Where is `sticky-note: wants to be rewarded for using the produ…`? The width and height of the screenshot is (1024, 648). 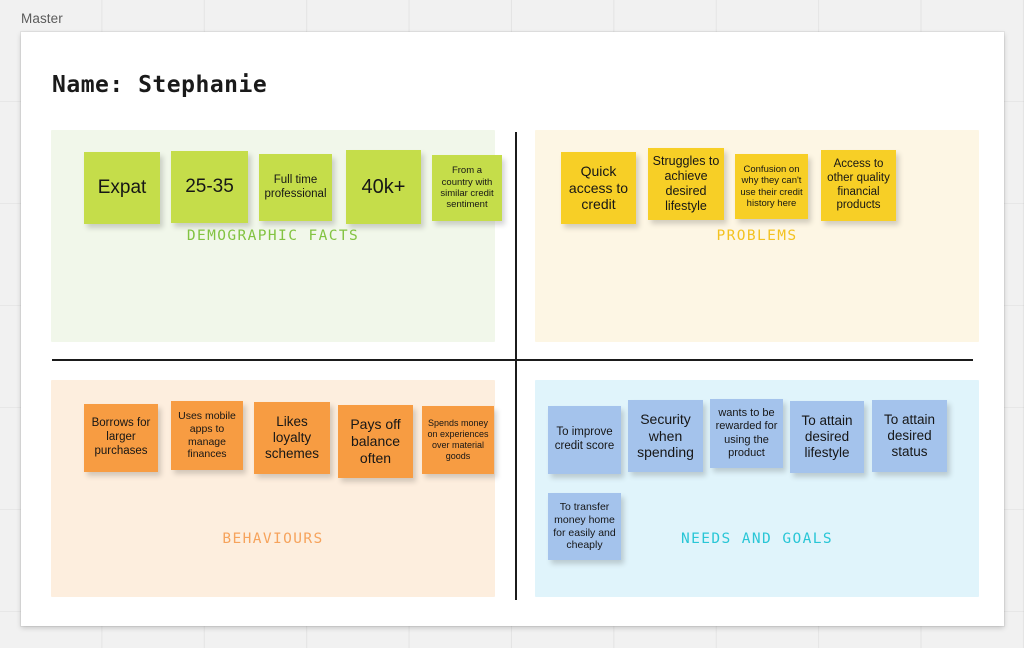
sticky-note: wants to be rewarded for using the produ… is located at coordinates (746, 433).